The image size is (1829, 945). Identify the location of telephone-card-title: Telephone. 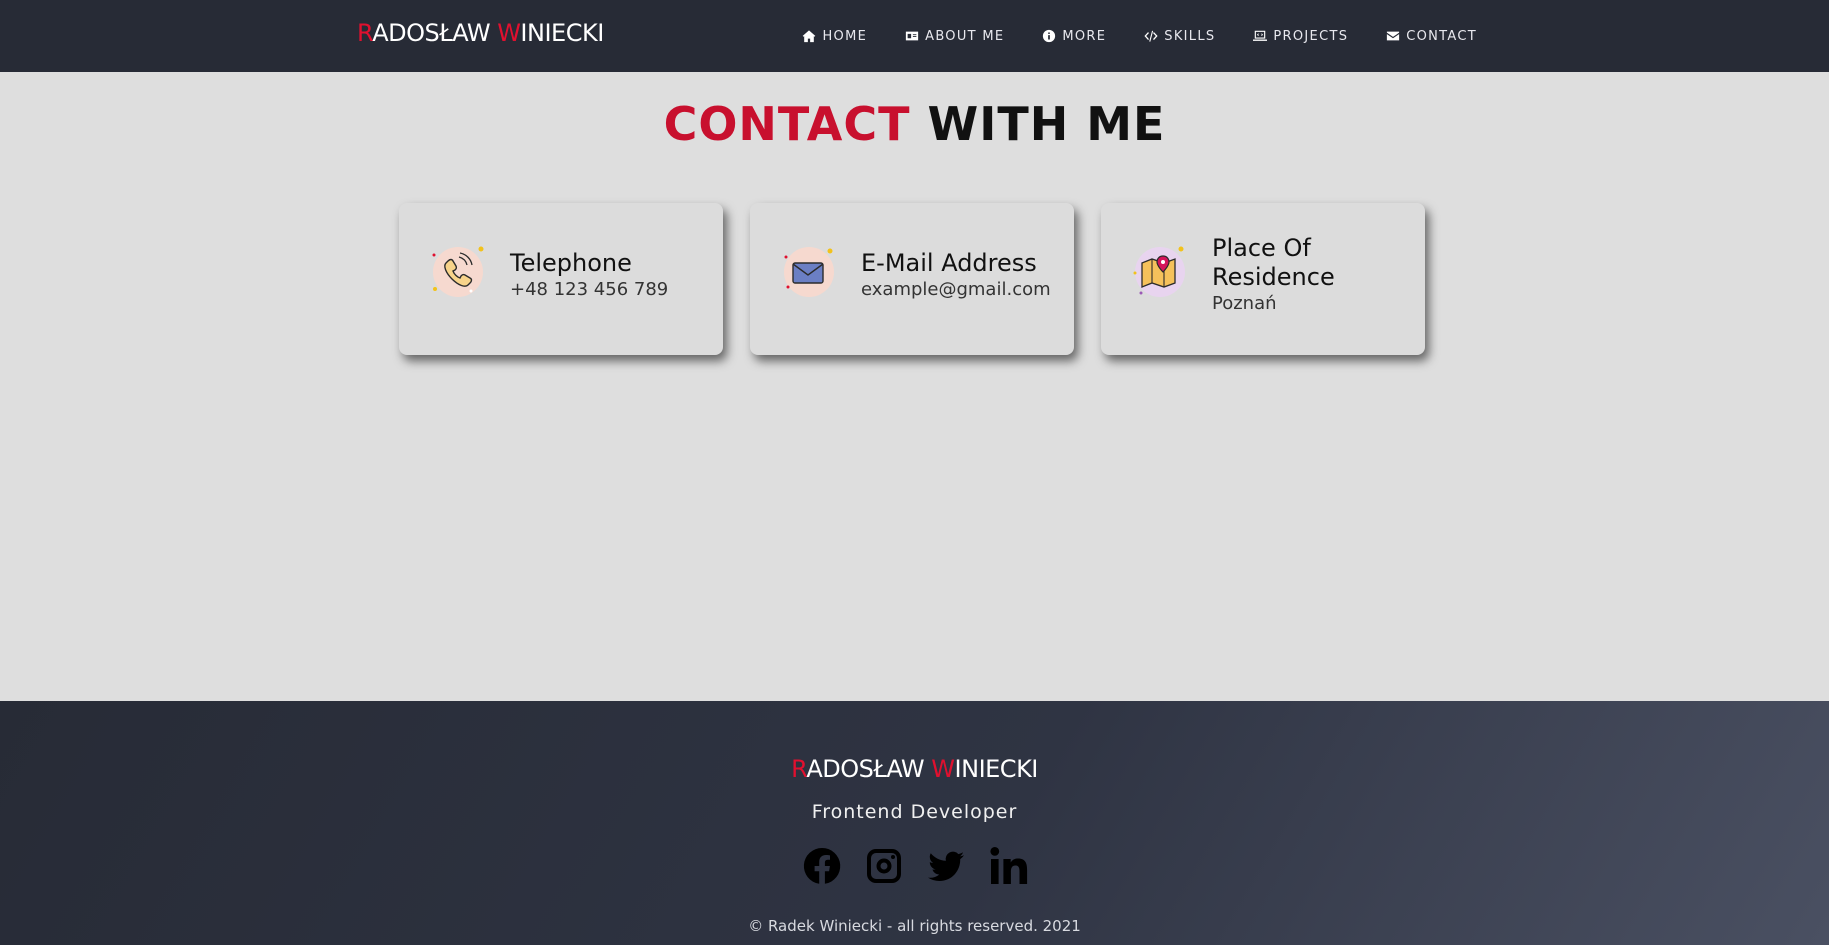
(571, 262).